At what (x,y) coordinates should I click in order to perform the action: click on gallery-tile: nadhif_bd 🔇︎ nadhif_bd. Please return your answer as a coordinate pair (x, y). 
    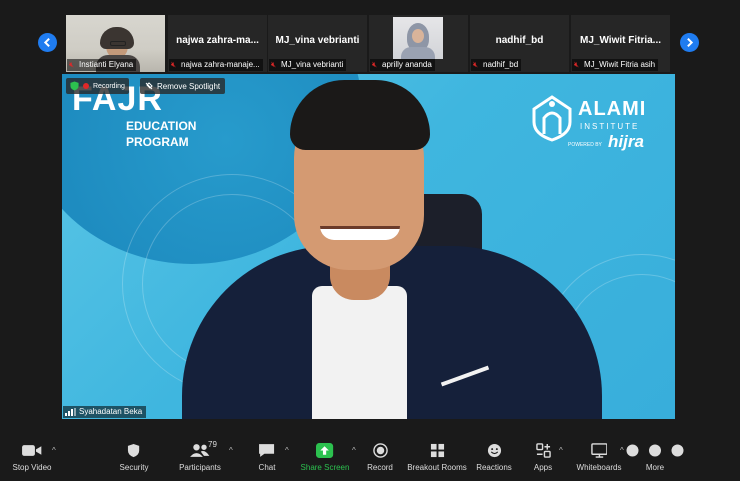
    Looking at the image, I should click on (519, 43).